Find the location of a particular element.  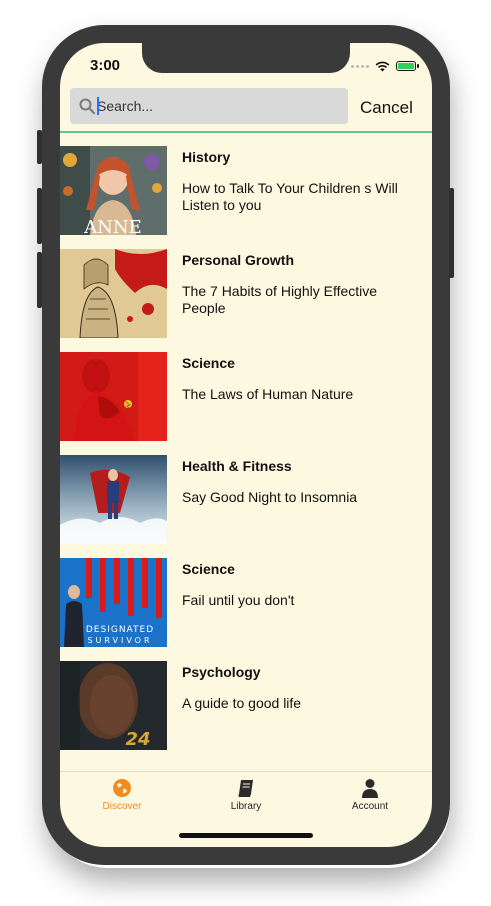

book-category: Personal Growth is located at coordinates (238, 260).